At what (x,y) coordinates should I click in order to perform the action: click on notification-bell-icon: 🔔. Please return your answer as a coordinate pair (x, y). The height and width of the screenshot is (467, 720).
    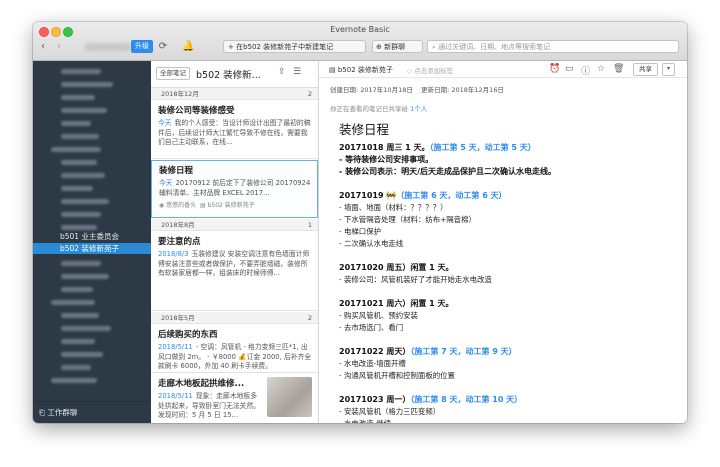
    Looking at the image, I should click on (188, 47).